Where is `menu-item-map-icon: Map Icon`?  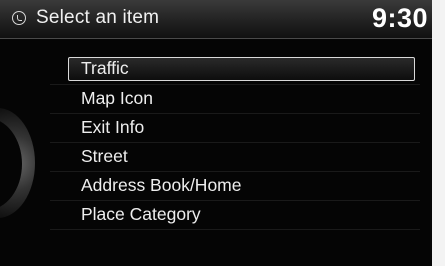 menu-item-map-icon: Map Icon is located at coordinates (241, 98).